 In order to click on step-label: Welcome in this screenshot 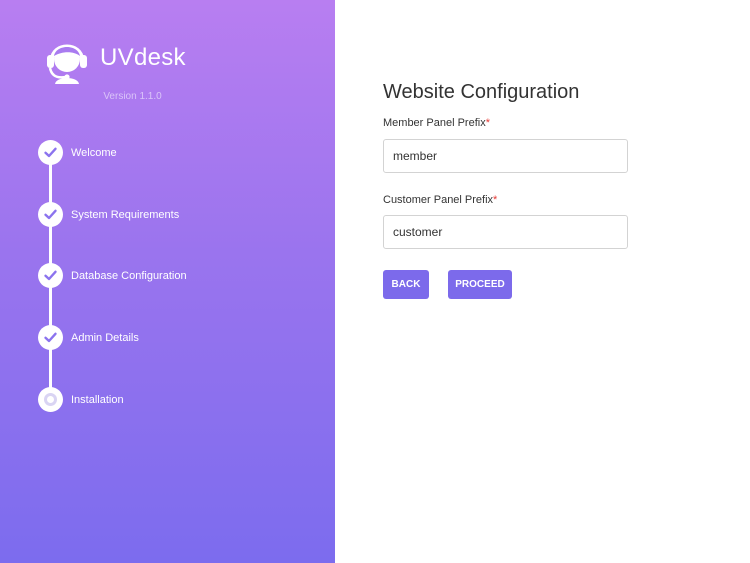, I will do `click(94, 152)`.